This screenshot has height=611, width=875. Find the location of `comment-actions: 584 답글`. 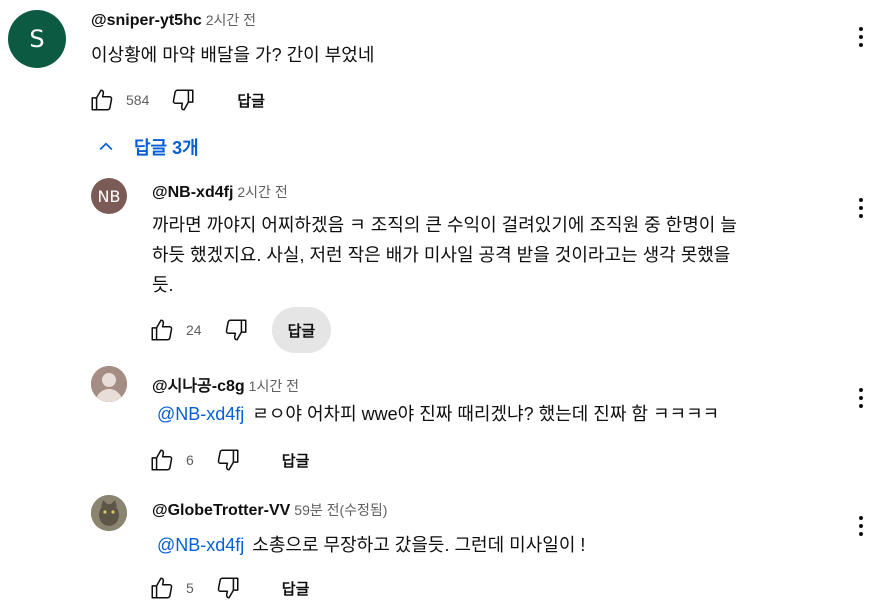

comment-actions: 584 답글 is located at coordinates (184, 100).